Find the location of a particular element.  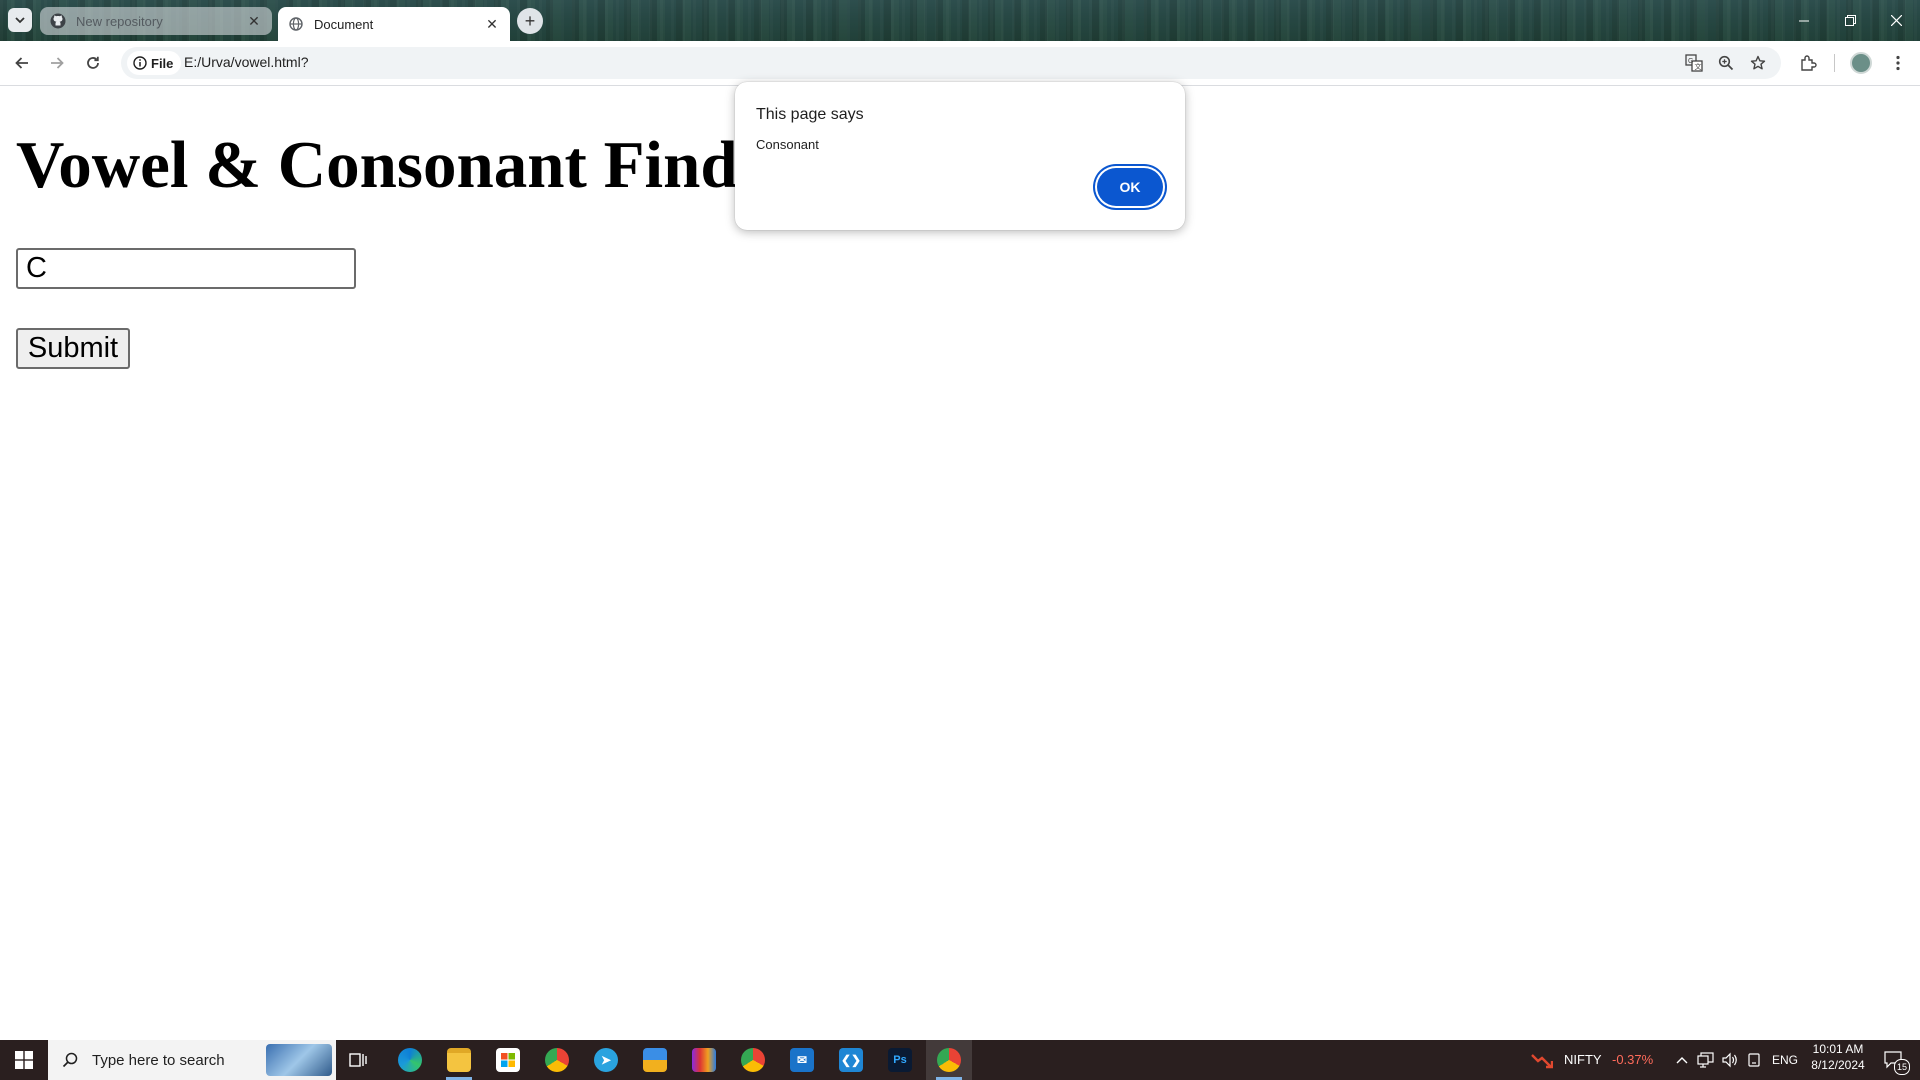

taskbar-chrome is located at coordinates (753, 1060).